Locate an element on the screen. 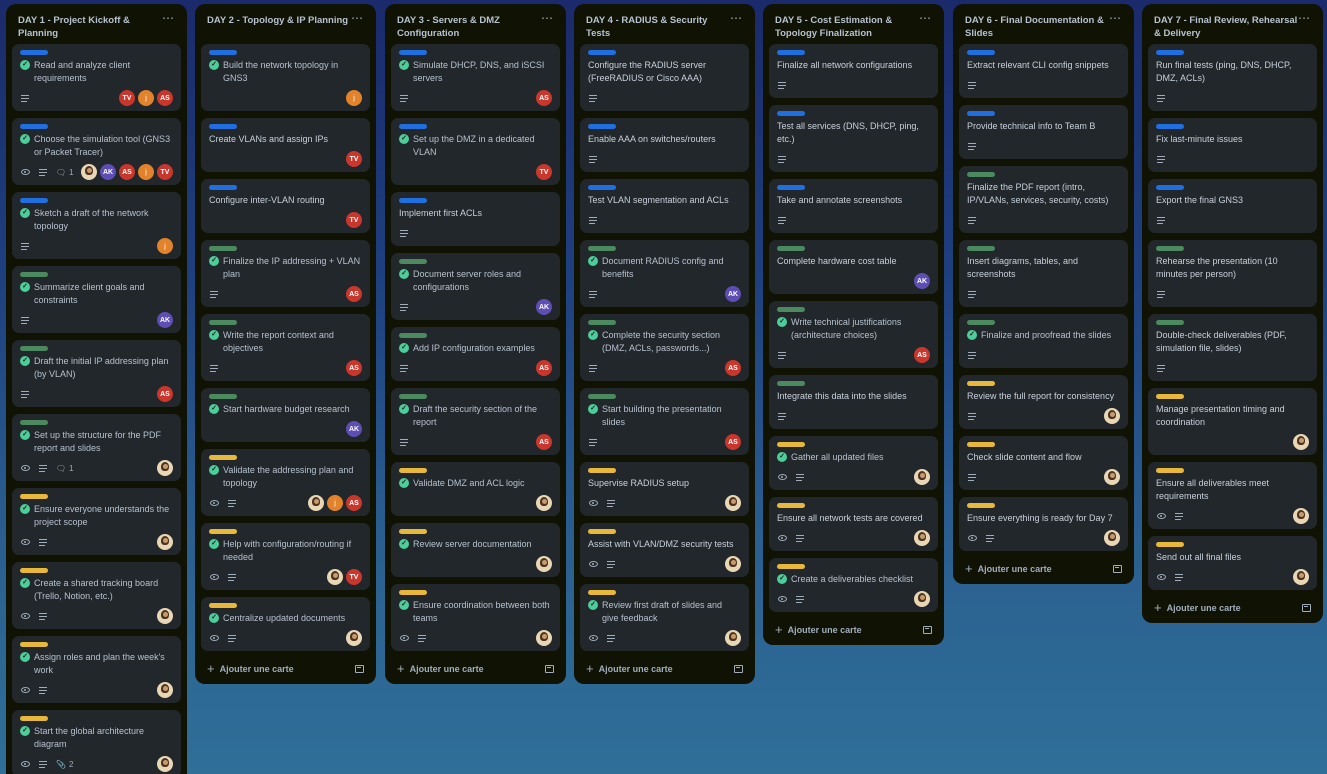  card: Send out all final files is located at coordinates (1232, 563).